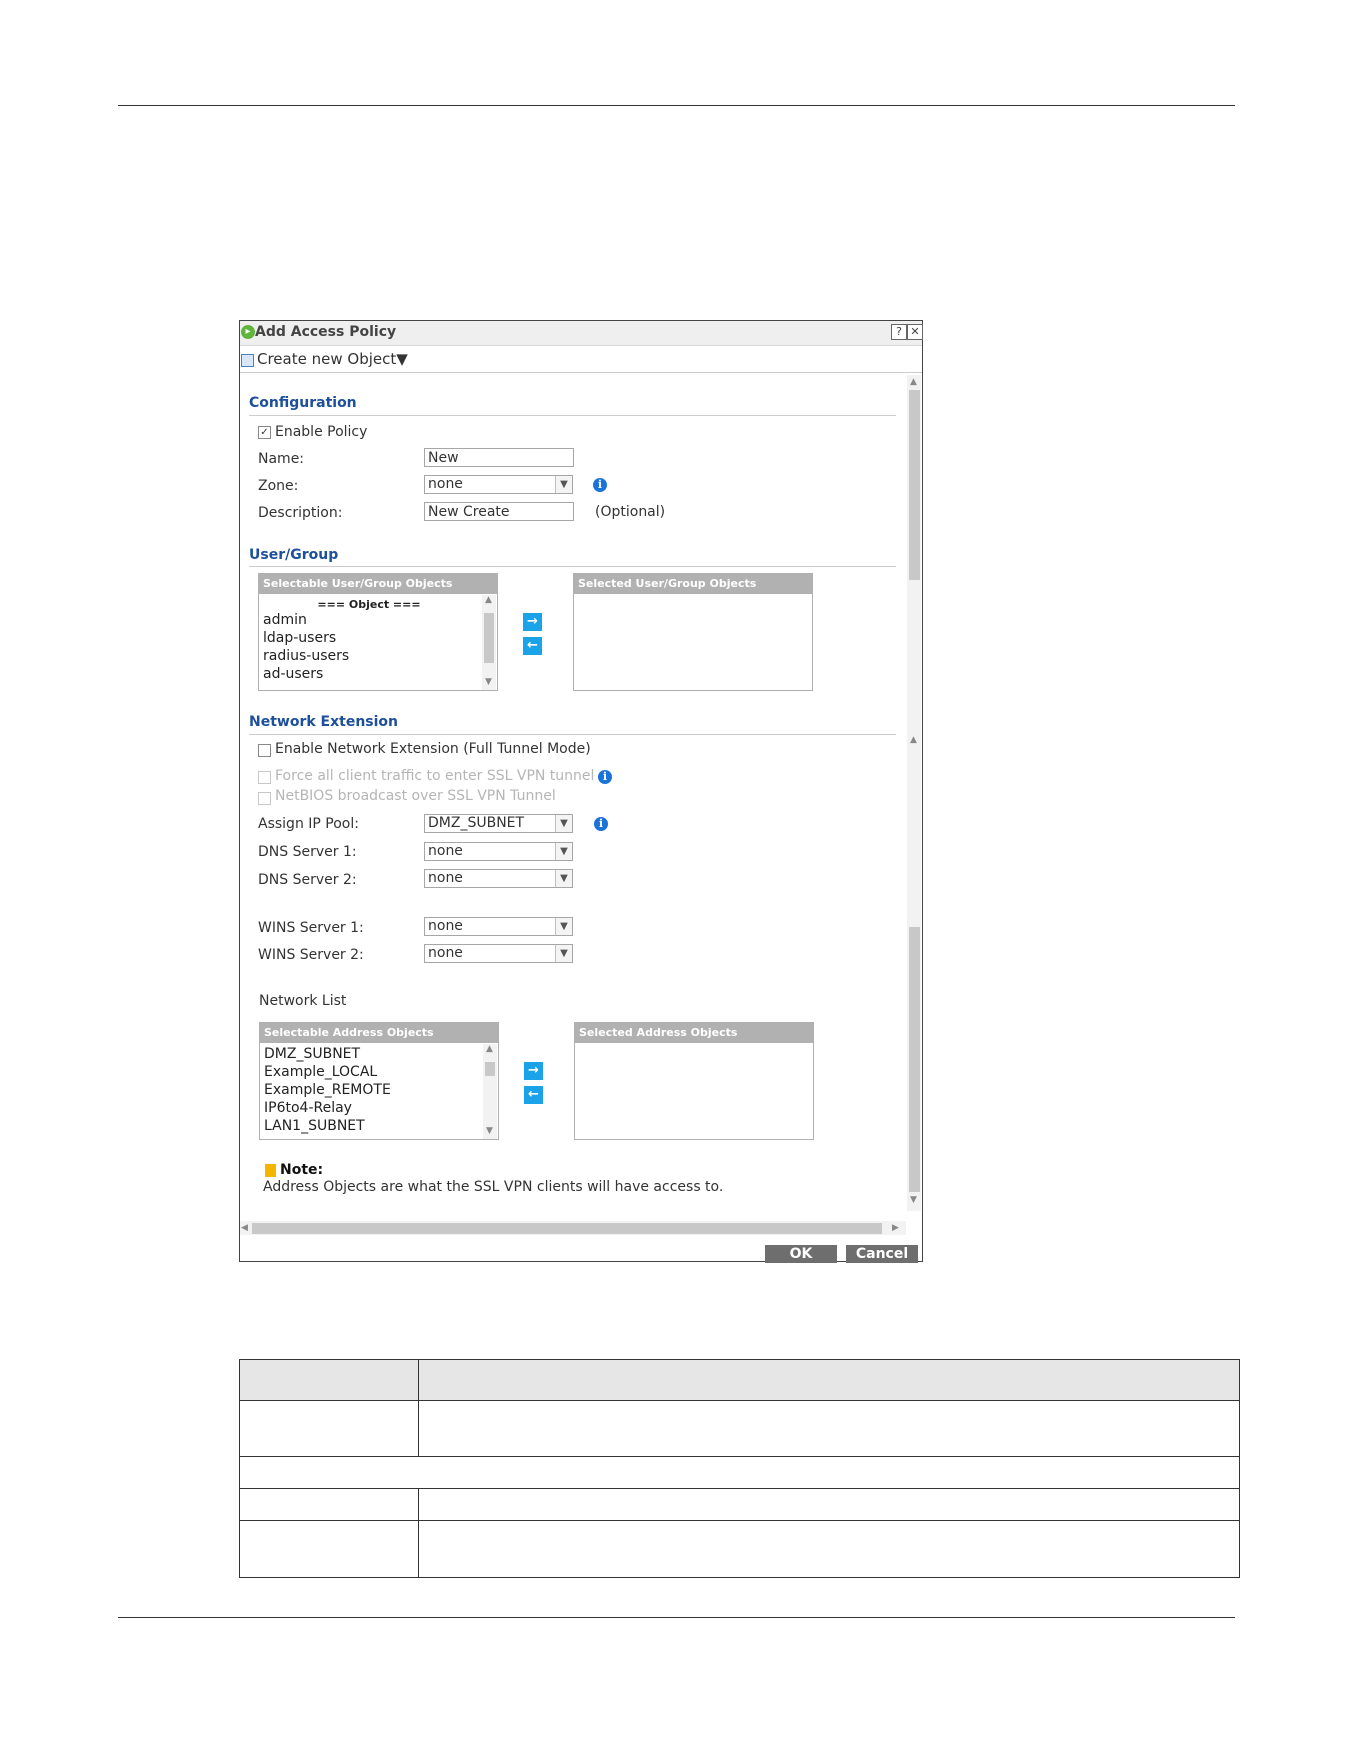 The image size is (1361, 1761). What do you see at coordinates (321, 432) in the screenshot?
I see `enable-policy-label: Enable Policy` at bounding box center [321, 432].